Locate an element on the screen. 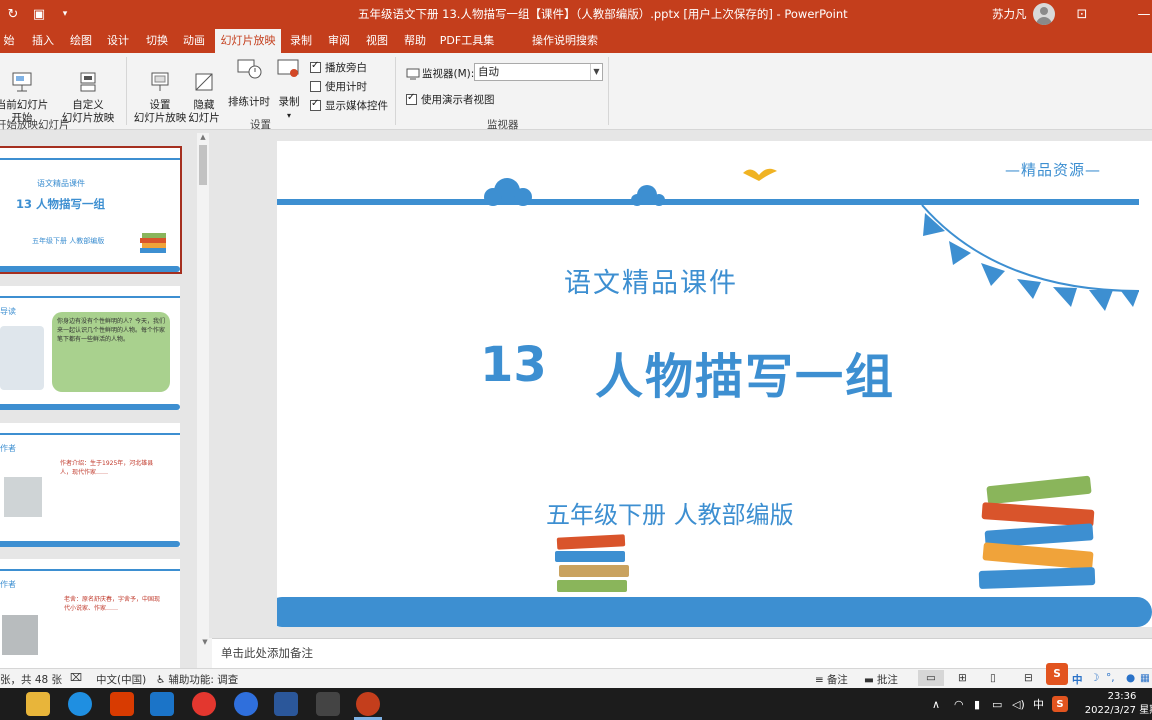  clock-time: 23:36 is located at coordinates (1122, 696).